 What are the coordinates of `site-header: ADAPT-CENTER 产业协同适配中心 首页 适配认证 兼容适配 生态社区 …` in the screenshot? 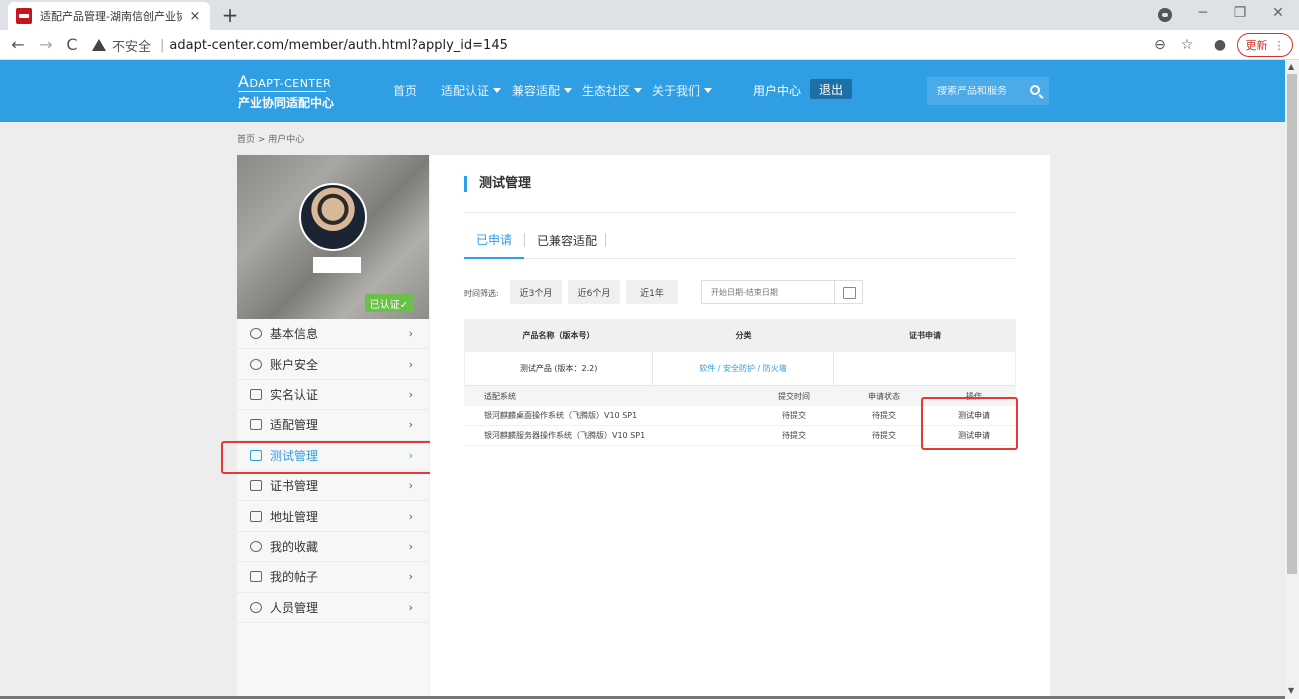 It's located at (642, 91).